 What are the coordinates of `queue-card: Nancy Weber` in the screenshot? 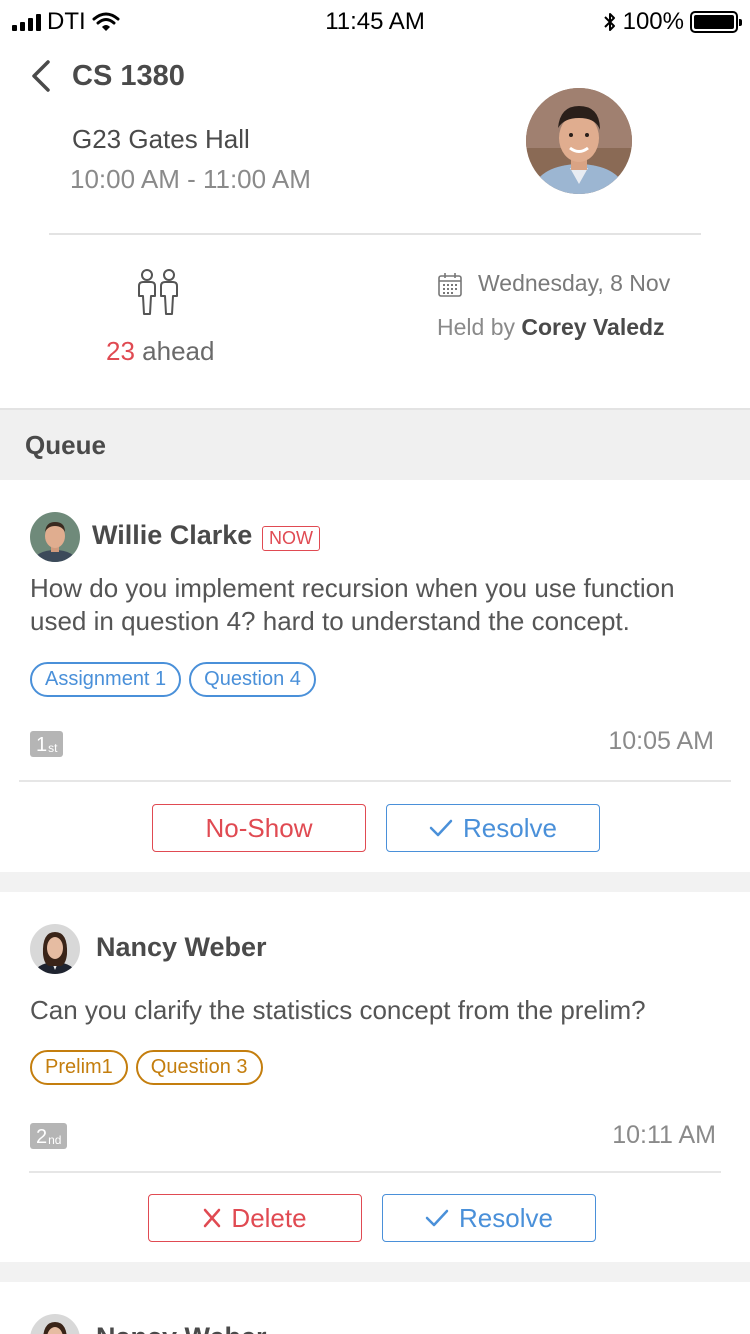 It's located at (375, 1308).